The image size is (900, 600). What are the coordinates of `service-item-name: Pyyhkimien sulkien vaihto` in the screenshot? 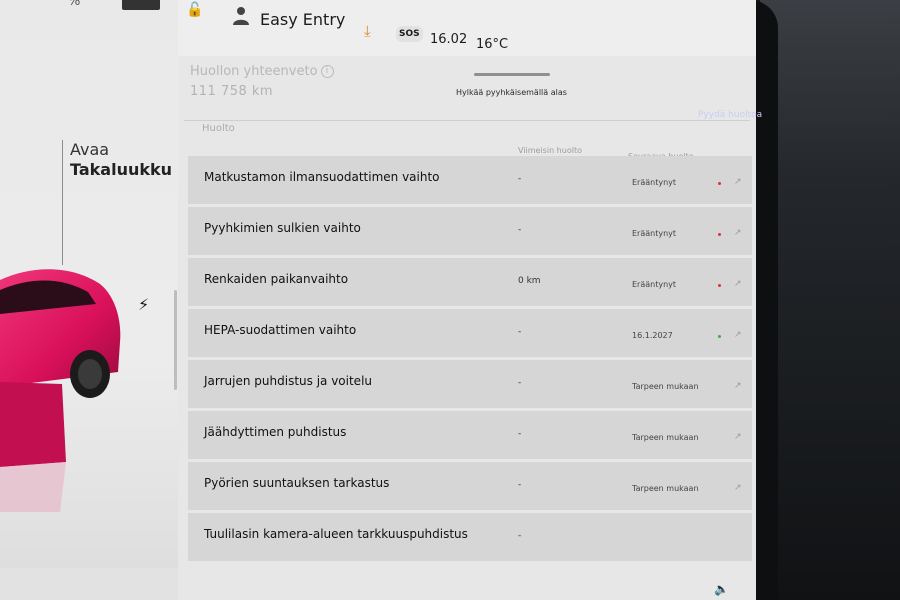 It's located at (282, 228).